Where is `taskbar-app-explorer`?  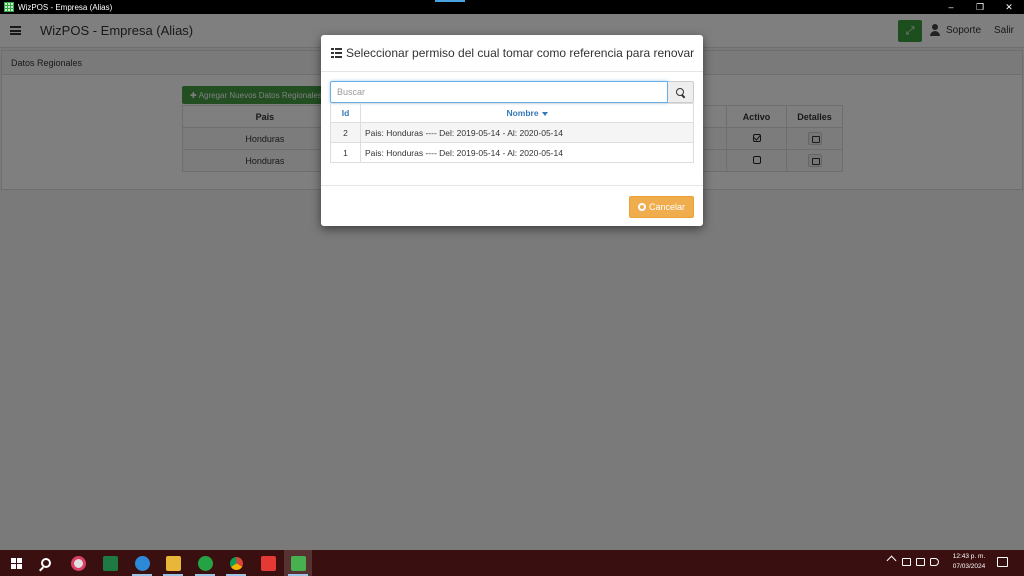 taskbar-app-explorer is located at coordinates (173, 564).